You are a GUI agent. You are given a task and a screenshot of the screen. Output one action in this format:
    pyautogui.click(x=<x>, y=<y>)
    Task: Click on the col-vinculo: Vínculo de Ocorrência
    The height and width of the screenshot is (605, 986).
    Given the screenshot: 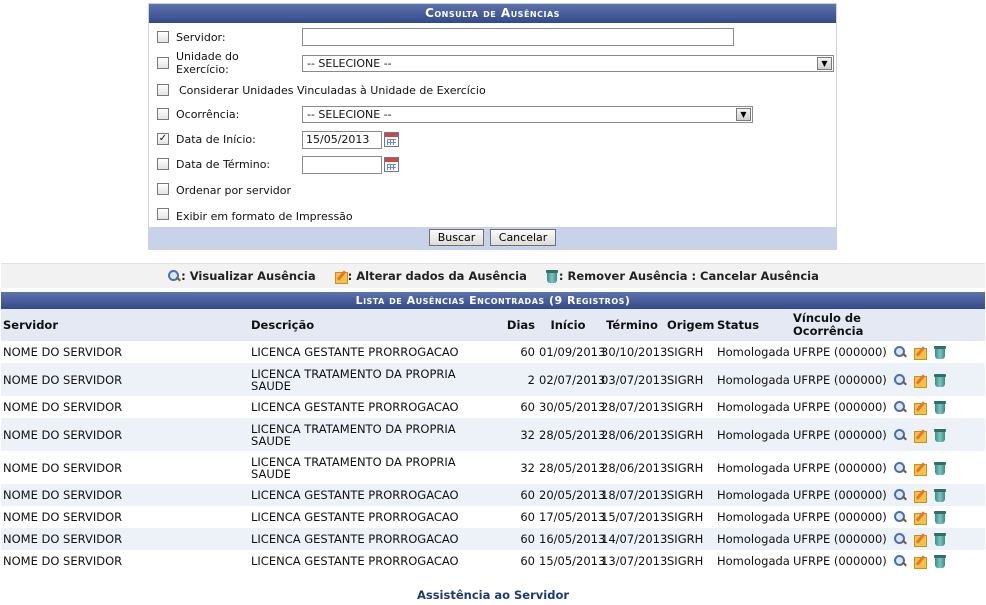 What is the action you would take?
    pyautogui.click(x=841, y=325)
    